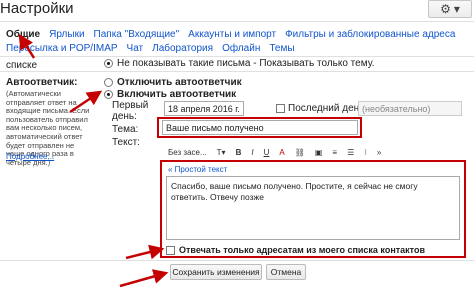 The height and width of the screenshot is (292, 474). What do you see at coordinates (365, 152) in the screenshot?
I see `bulleted-list-icon: ⁝` at bounding box center [365, 152].